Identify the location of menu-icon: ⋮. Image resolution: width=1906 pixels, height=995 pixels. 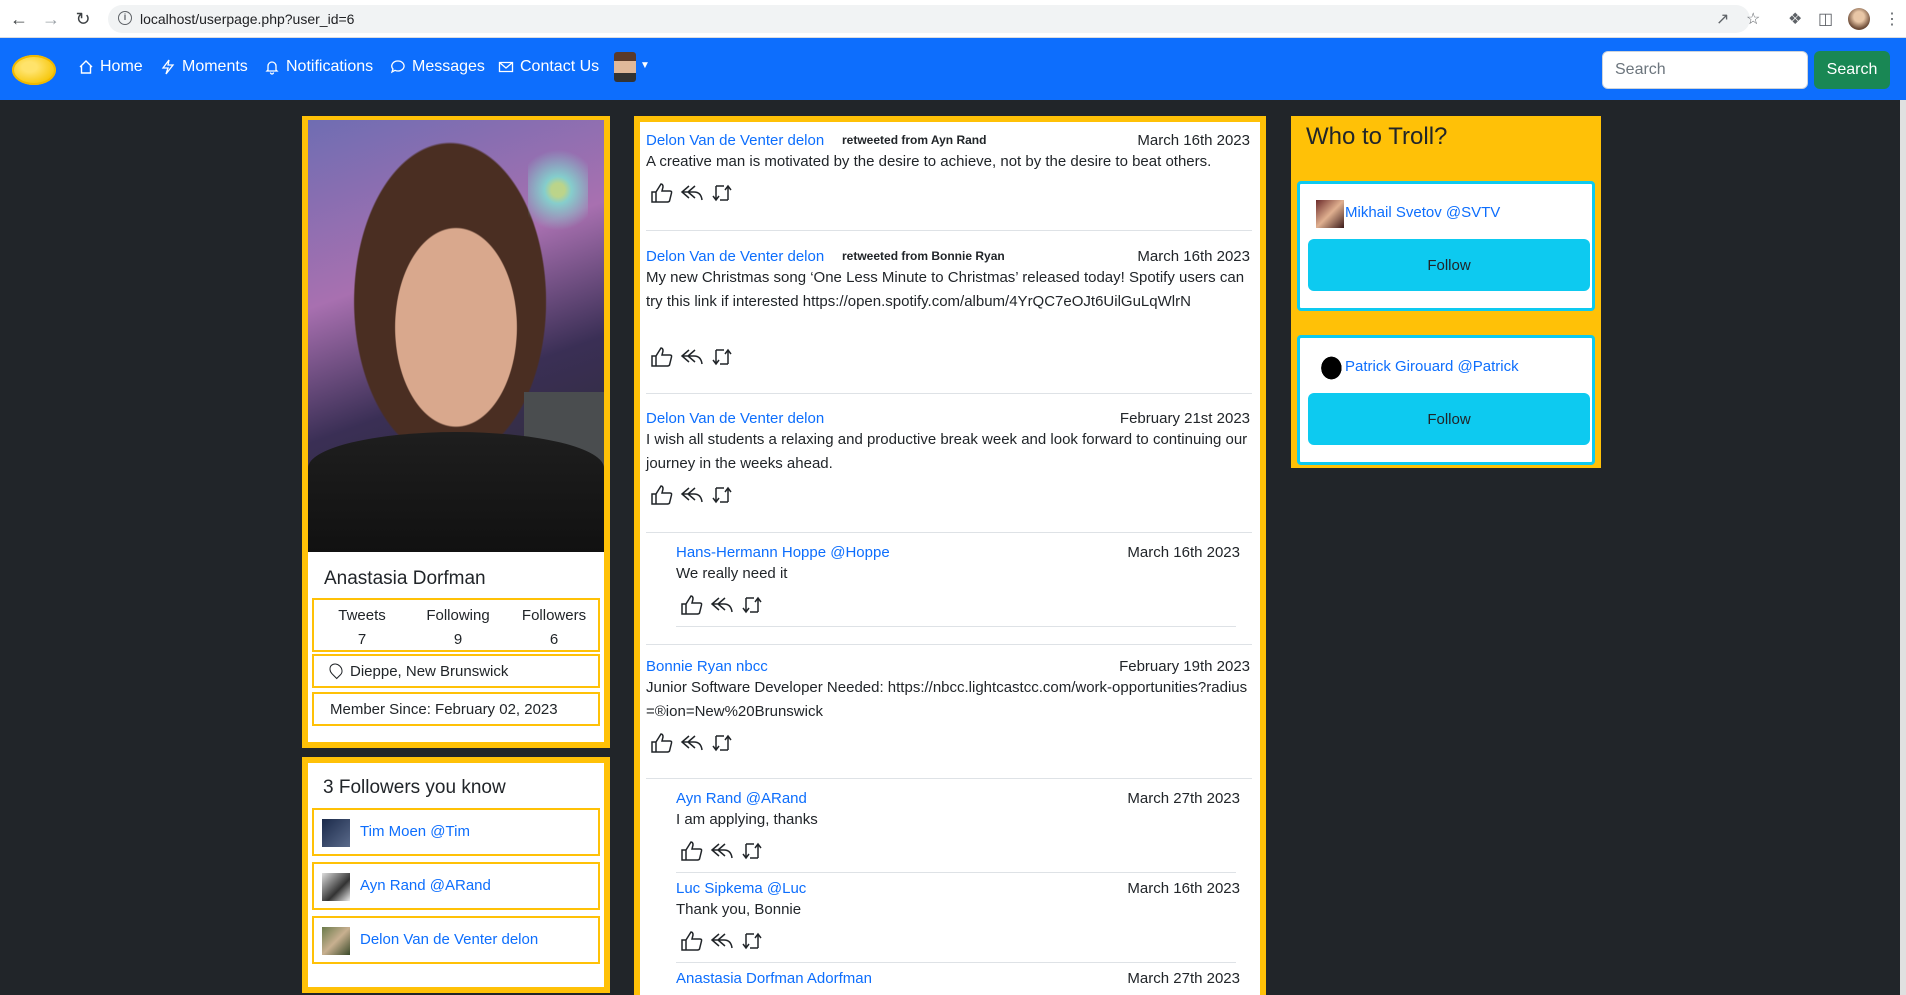
(1892, 19).